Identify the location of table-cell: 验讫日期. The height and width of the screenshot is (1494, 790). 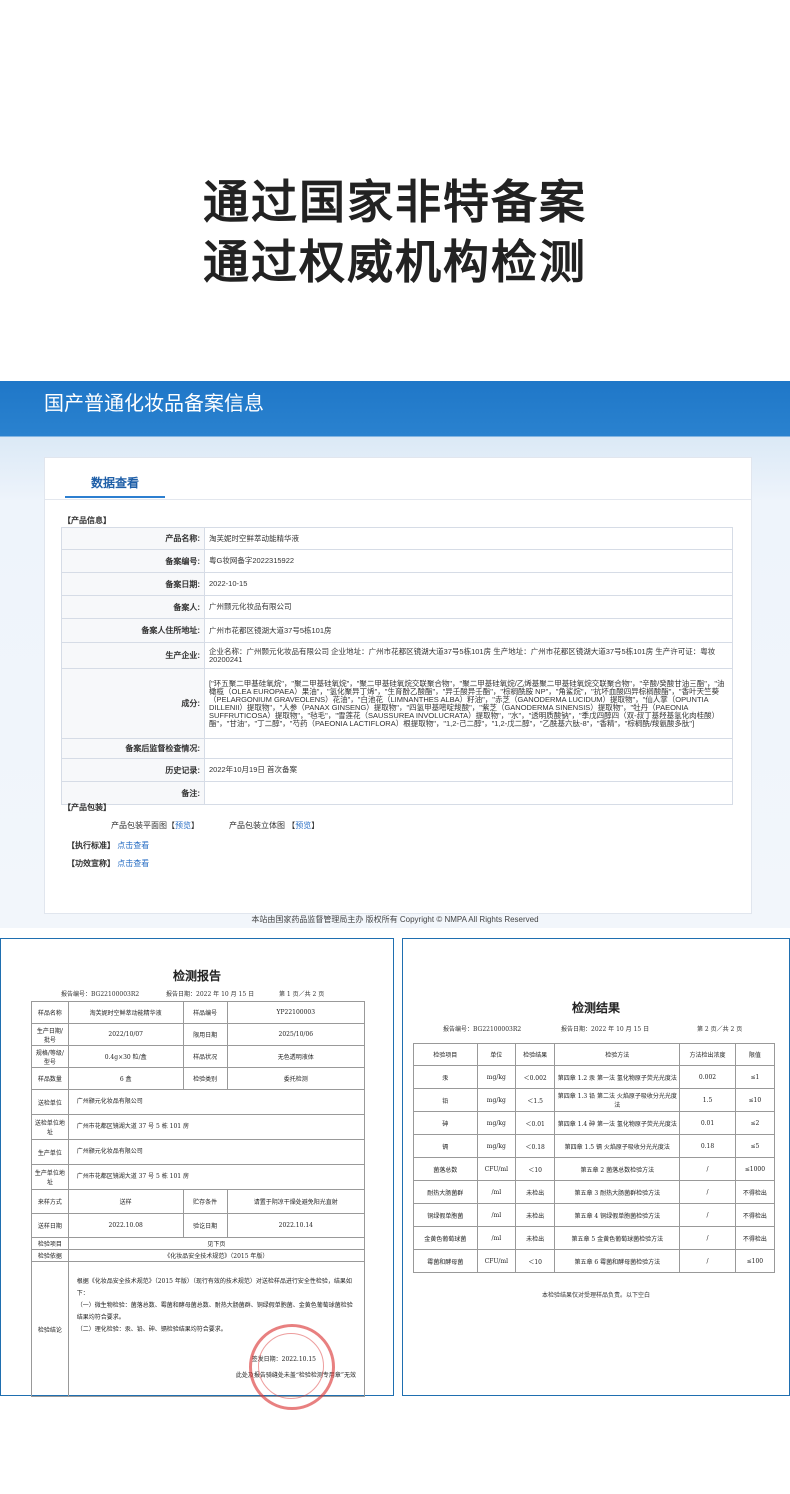
(205, 1225).